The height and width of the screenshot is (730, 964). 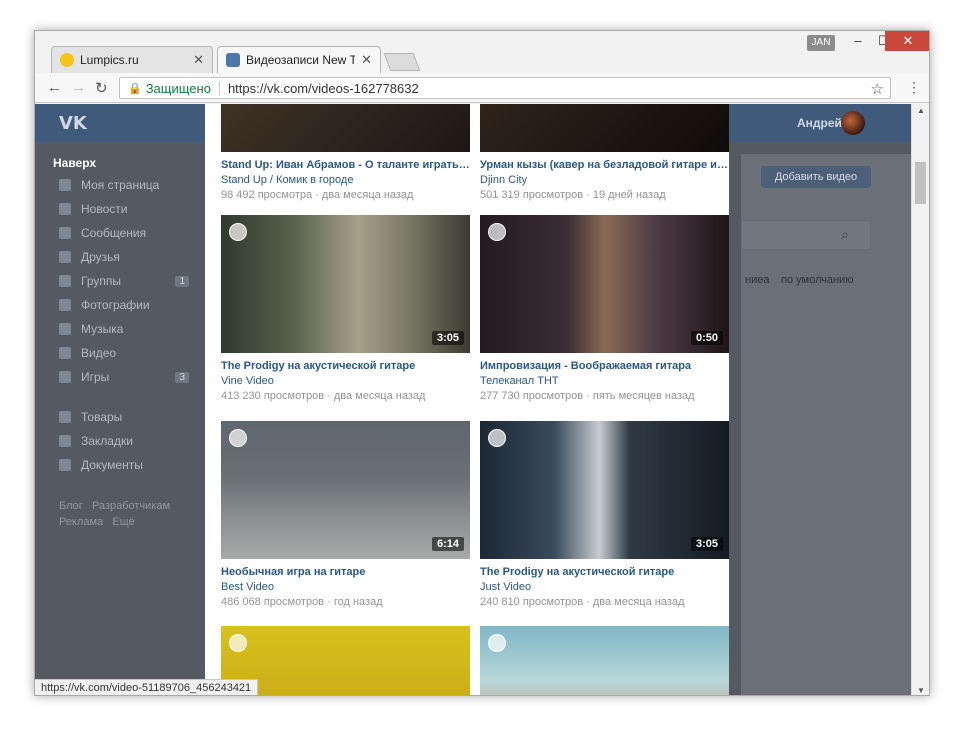 I want to click on reload-icon: ↻, so click(x=101, y=88).